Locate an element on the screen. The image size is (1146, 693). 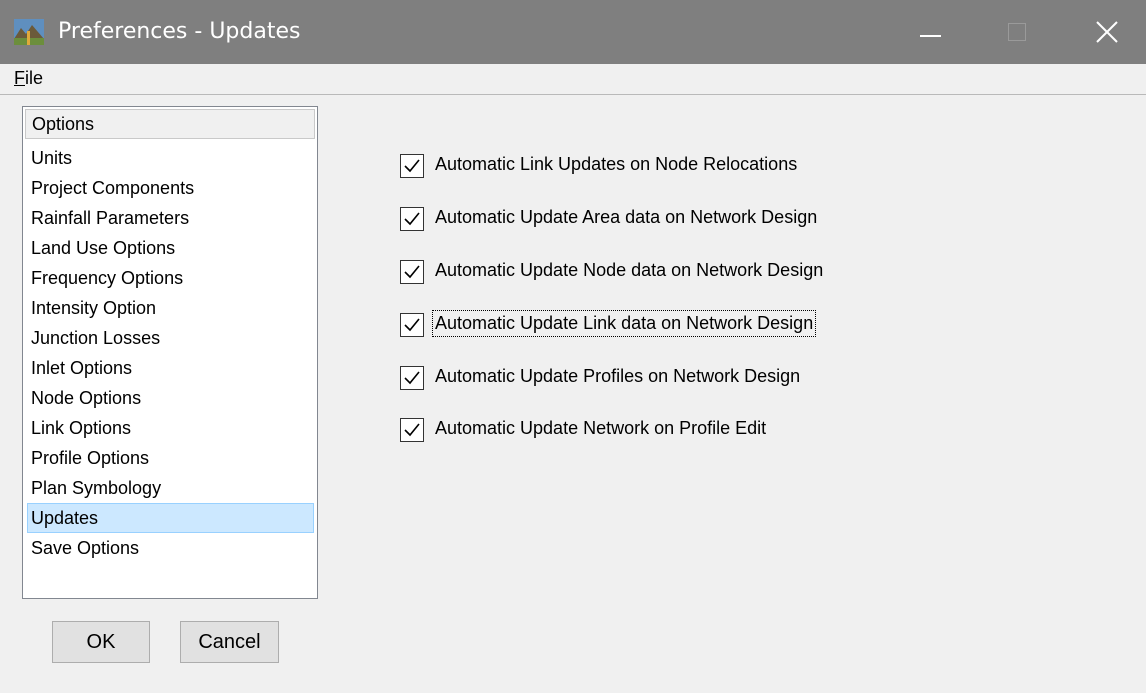
menu-file: File is located at coordinates (28, 78).